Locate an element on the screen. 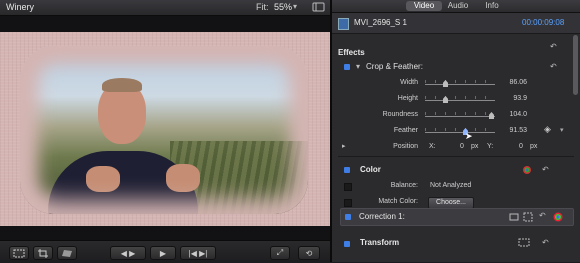 The width and height of the screenshot is (580, 263). keyframe-icon: ◈ is located at coordinates (547, 129).